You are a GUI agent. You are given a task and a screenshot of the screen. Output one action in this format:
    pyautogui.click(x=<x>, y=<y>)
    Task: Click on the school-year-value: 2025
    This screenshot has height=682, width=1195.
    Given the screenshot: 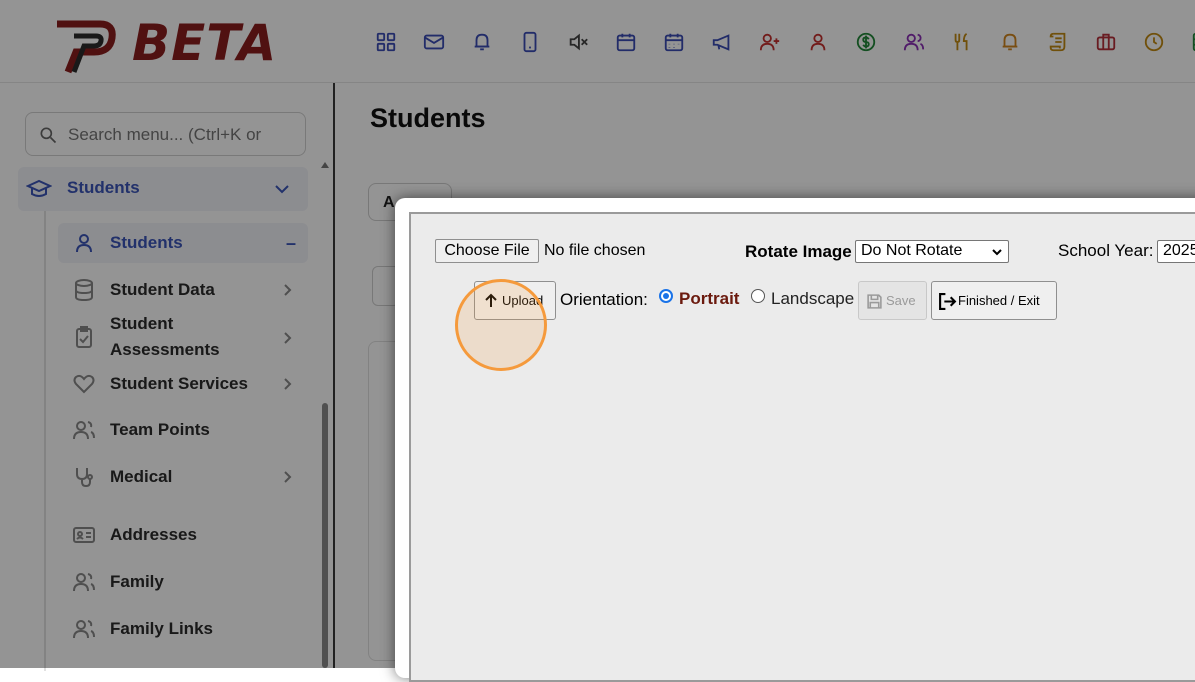 What is the action you would take?
    pyautogui.click(x=1179, y=250)
    